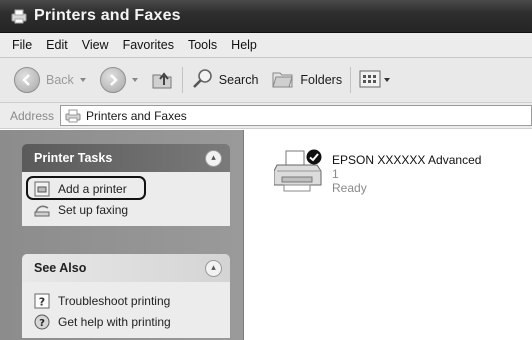 The width and height of the screenshot is (532, 340). What do you see at coordinates (266, 16) in the screenshot?
I see `title-bar: Printers and Faxes` at bounding box center [266, 16].